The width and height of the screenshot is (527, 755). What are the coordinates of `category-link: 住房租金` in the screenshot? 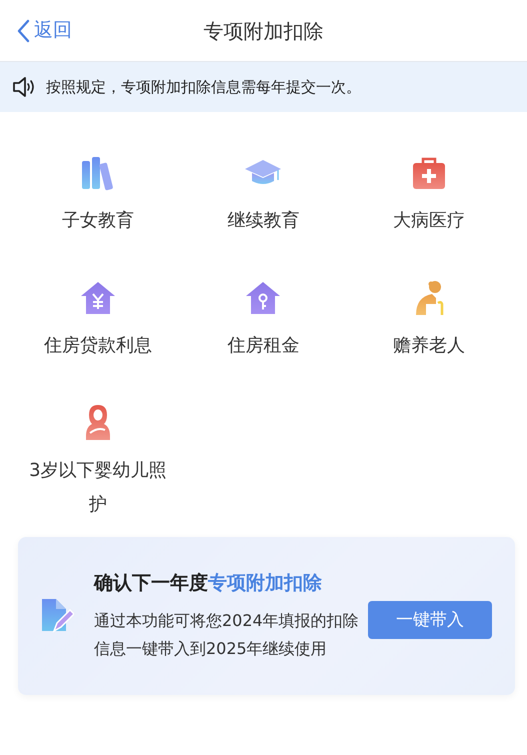 It's located at (263, 346).